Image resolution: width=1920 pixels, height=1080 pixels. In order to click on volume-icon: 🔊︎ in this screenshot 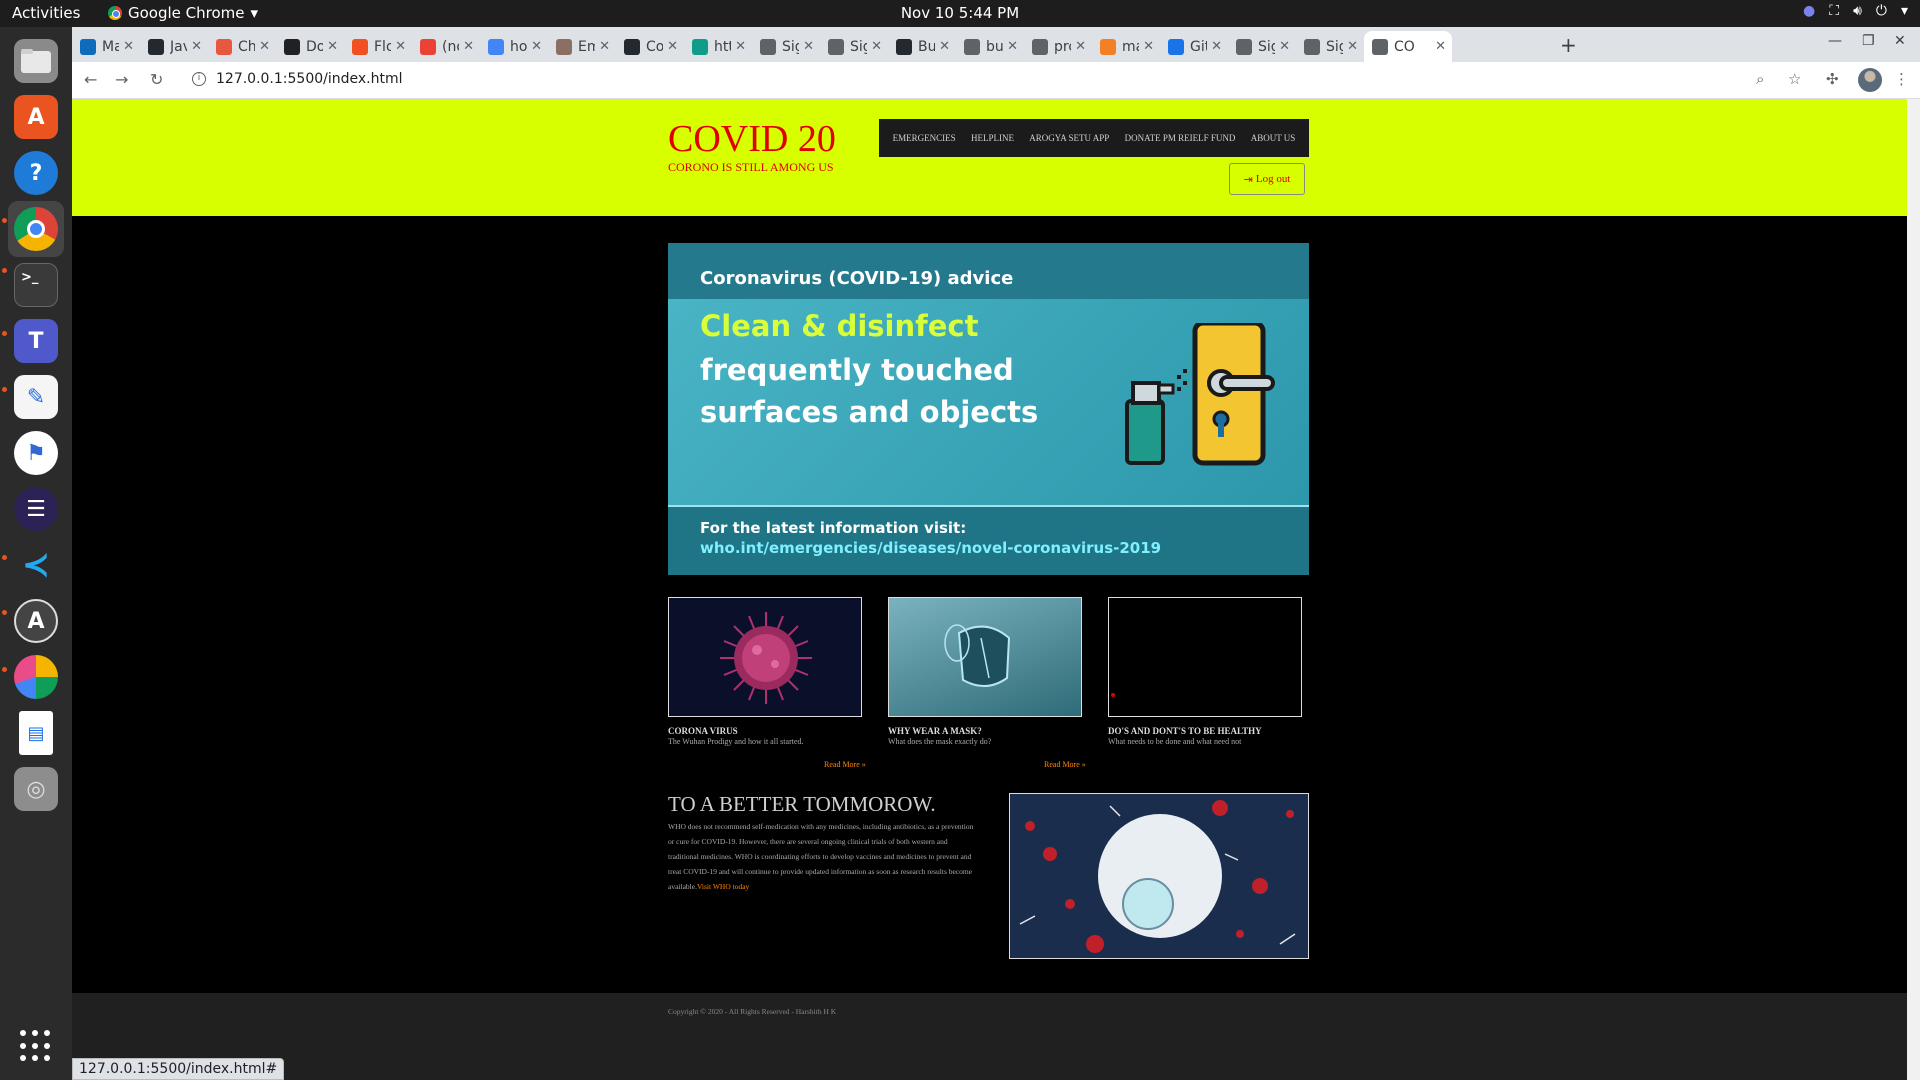, I will do `click(1857, 11)`.